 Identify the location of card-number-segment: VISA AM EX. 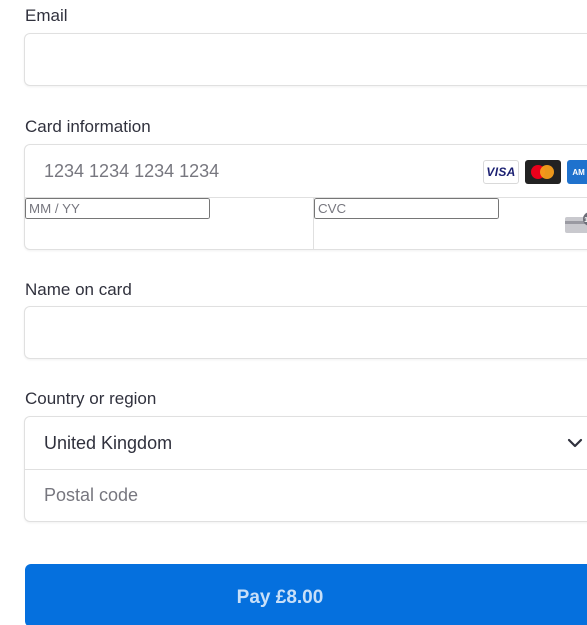
(306, 171).